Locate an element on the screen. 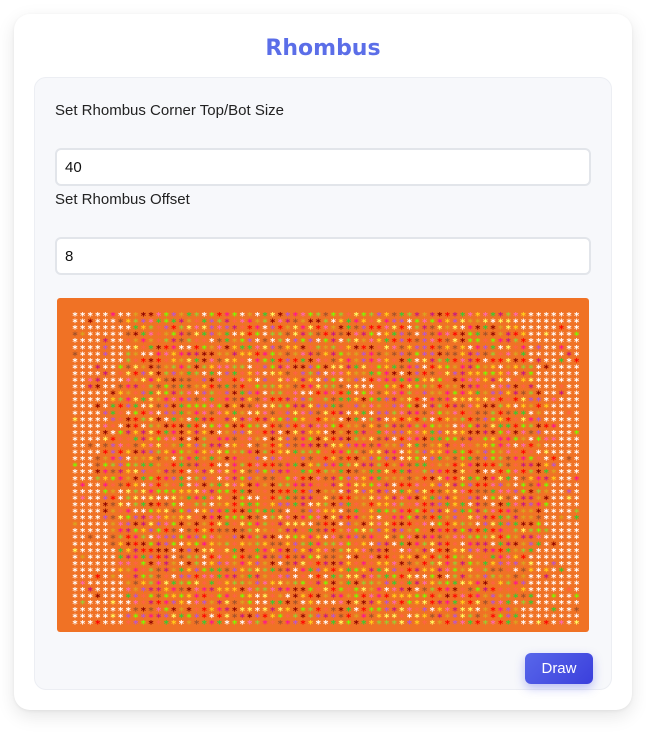 The height and width of the screenshot is (735, 646). draw-button: Draw is located at coordinates (559, 668).